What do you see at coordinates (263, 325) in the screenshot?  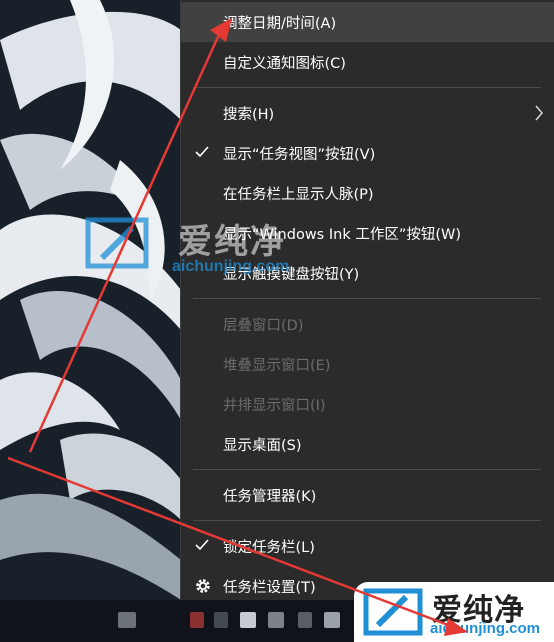 I see `menu-item-label: 层叠窗口(D)` at bounding box center [263, 325].